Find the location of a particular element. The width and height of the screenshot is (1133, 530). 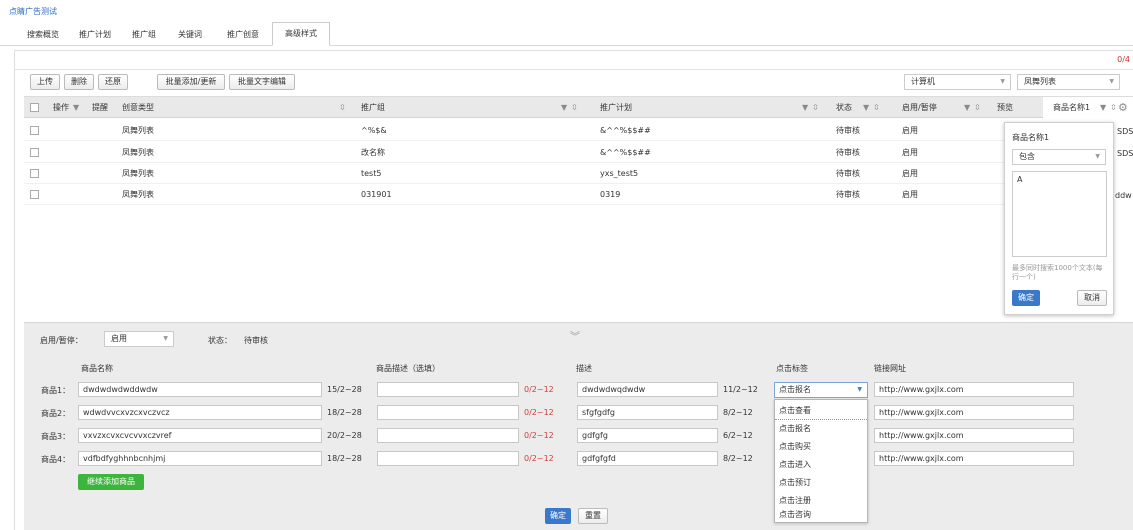

filter-hint: 最多同时搜索1000个文本(每行一个) is located at coordinates (1057, 272).